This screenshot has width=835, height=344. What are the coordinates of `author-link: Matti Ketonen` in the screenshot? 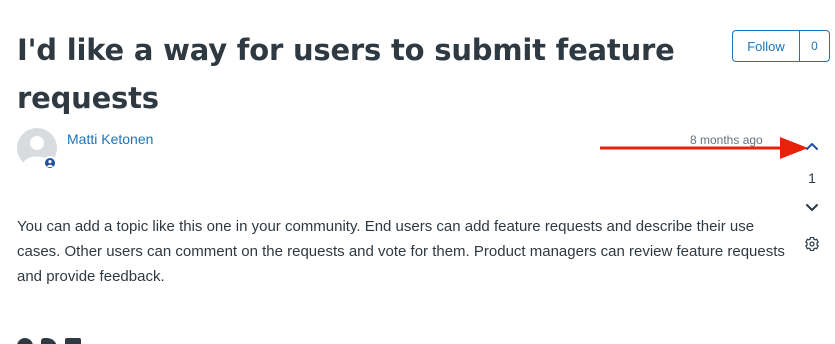 It's located at (110, 139).